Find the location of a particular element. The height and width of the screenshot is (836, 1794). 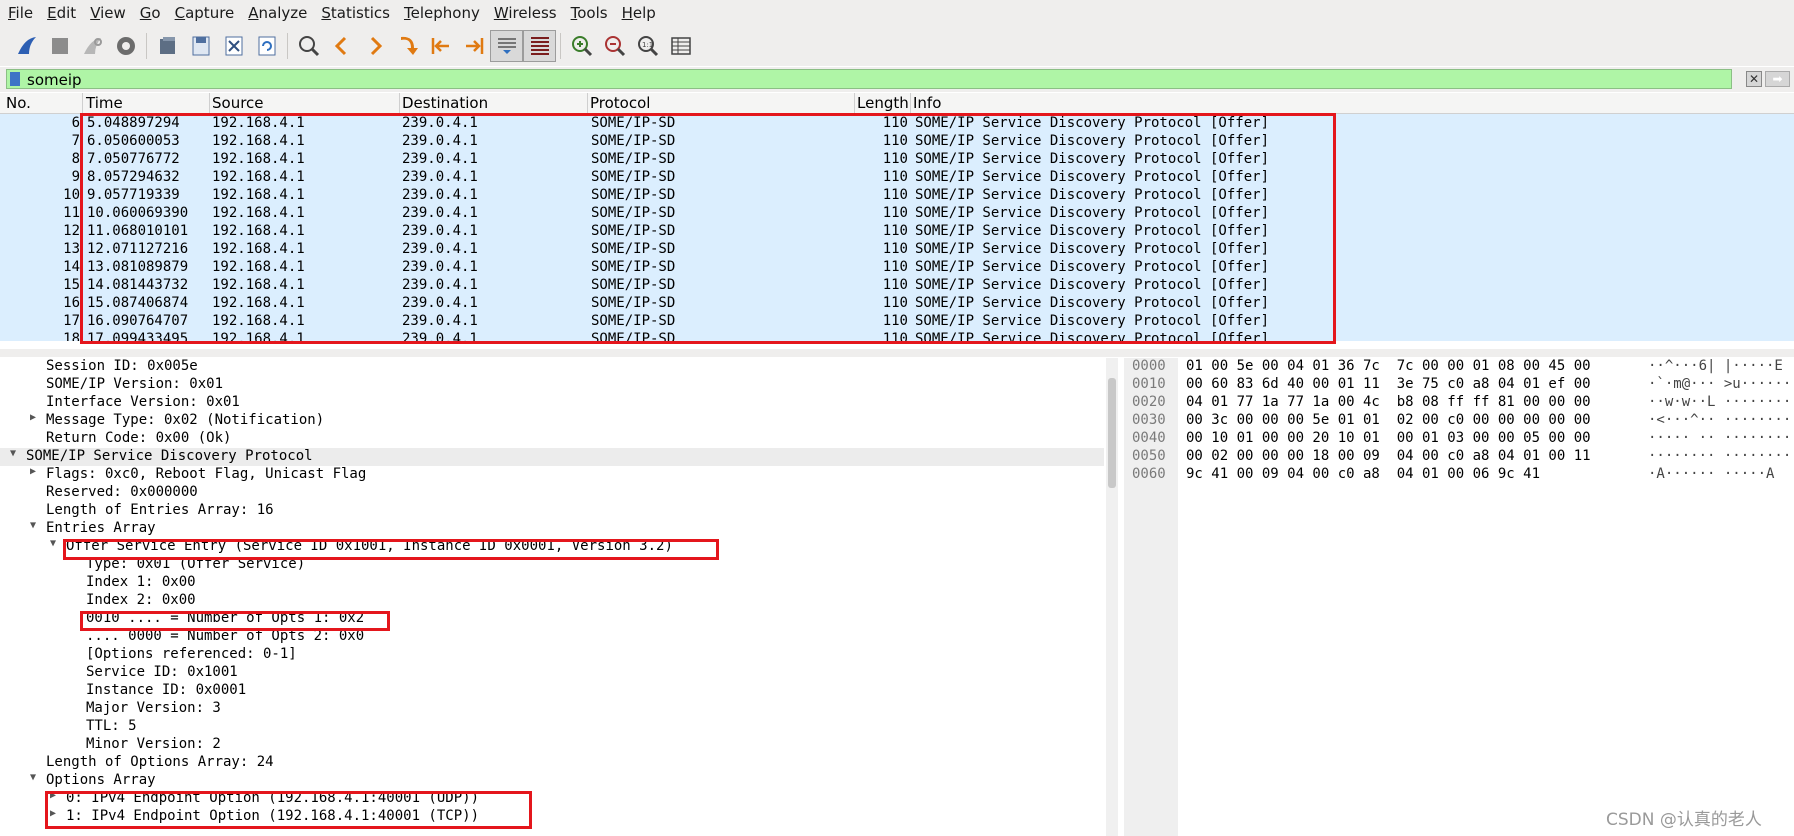

display-filter-input: someip is located at coordinates (869, 79).